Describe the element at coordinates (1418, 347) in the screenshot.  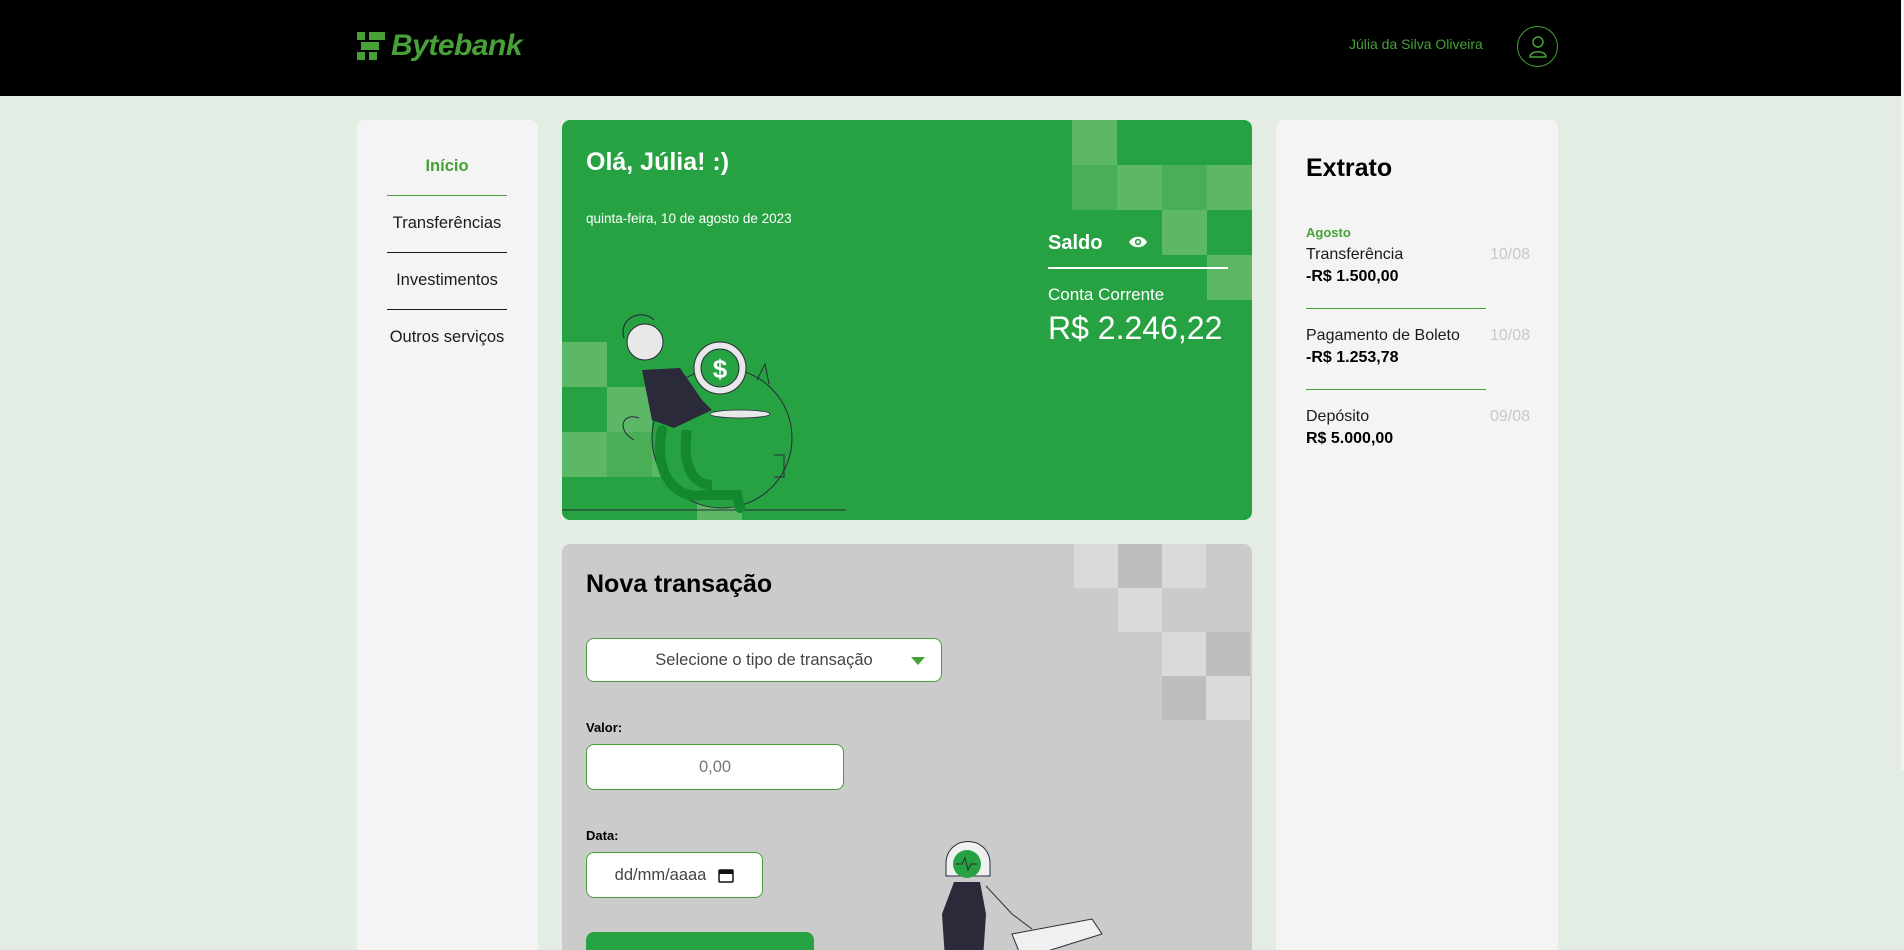
I see `statement-entry: Pagamento de Boleto 10/08 -R$ 1.253,78` at that location.